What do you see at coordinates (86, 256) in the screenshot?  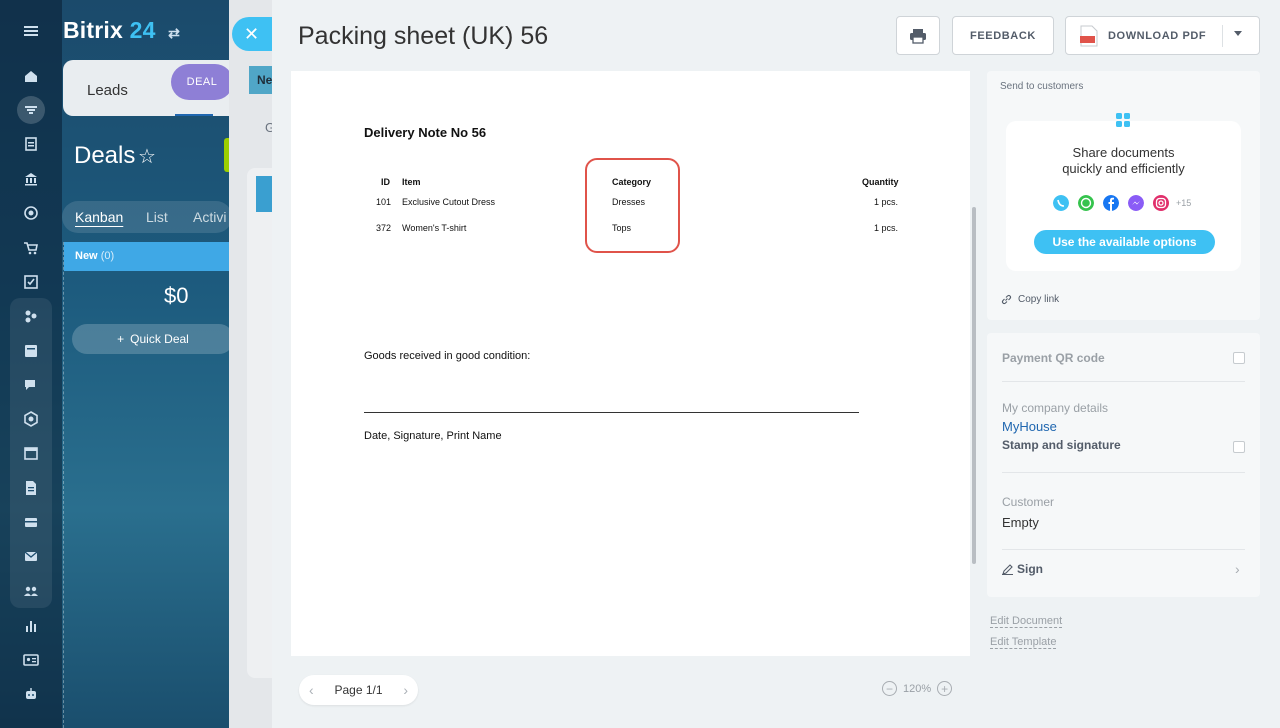 I see `kanban-stage-label: New` at bounding box center [86, 256].